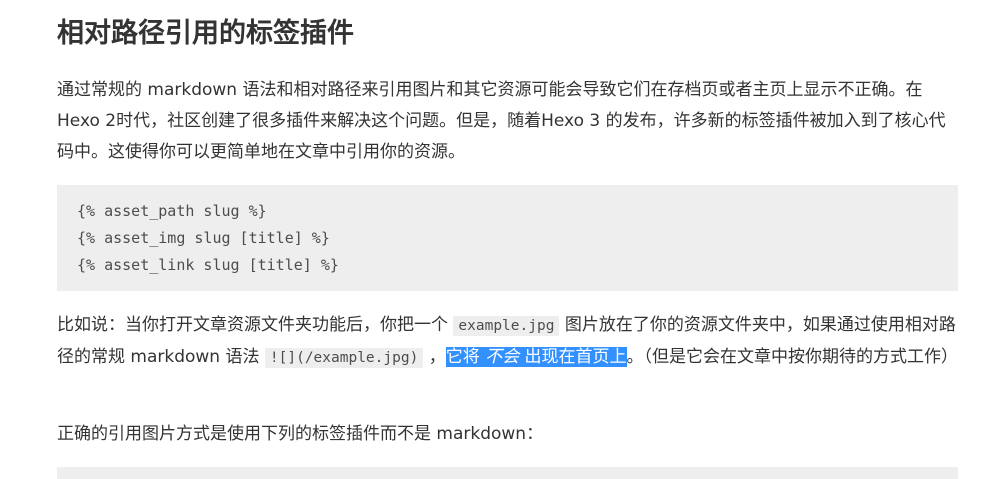 The image size is (992, 479). I want to click on example-text: 比如说：当你打开文章资源文件夹功能后，你把一个, so click(252, 325).